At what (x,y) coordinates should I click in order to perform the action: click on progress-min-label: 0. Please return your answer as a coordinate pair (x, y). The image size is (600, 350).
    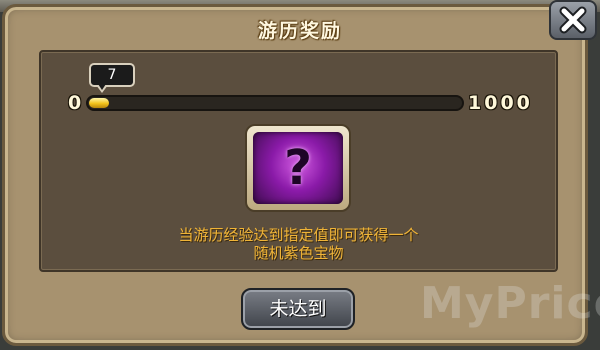
    Looking at the image, I should click on (75, 103).